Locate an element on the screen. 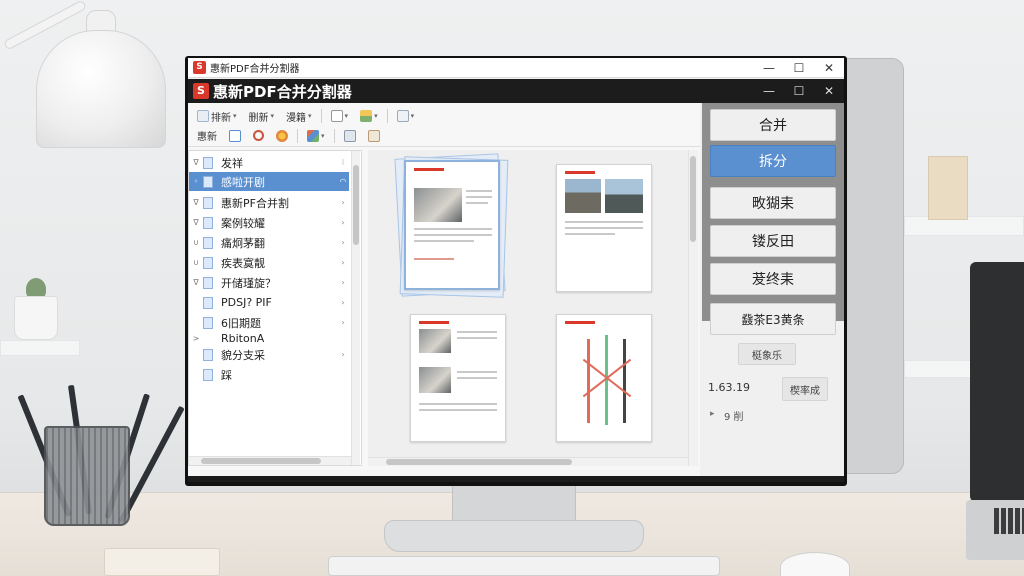  tree-item: ∪ 痛炯茅翻 › is located at coordinates (269, 242).